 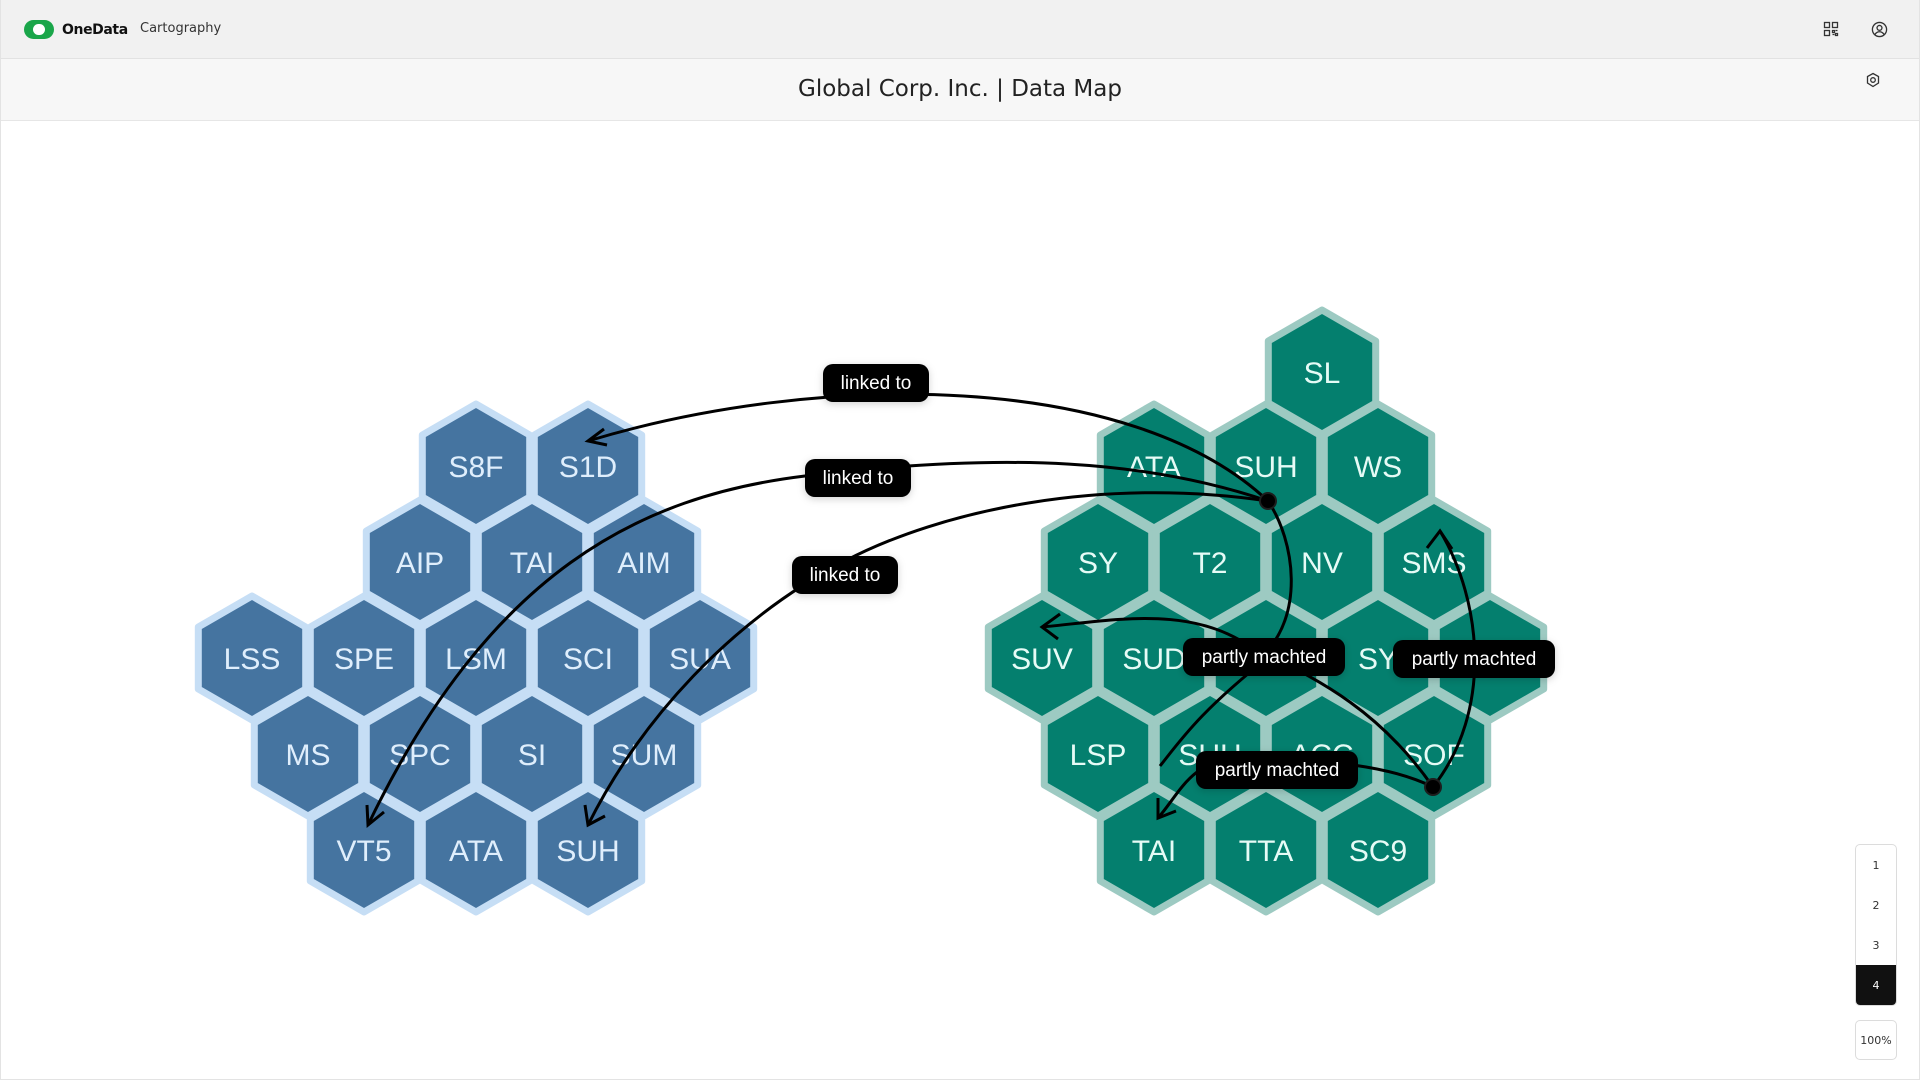 What do you see at coordinates (1433, 787) in the screenshot?
I see `node-anchor-sof` at bounding box center [1433, 787].